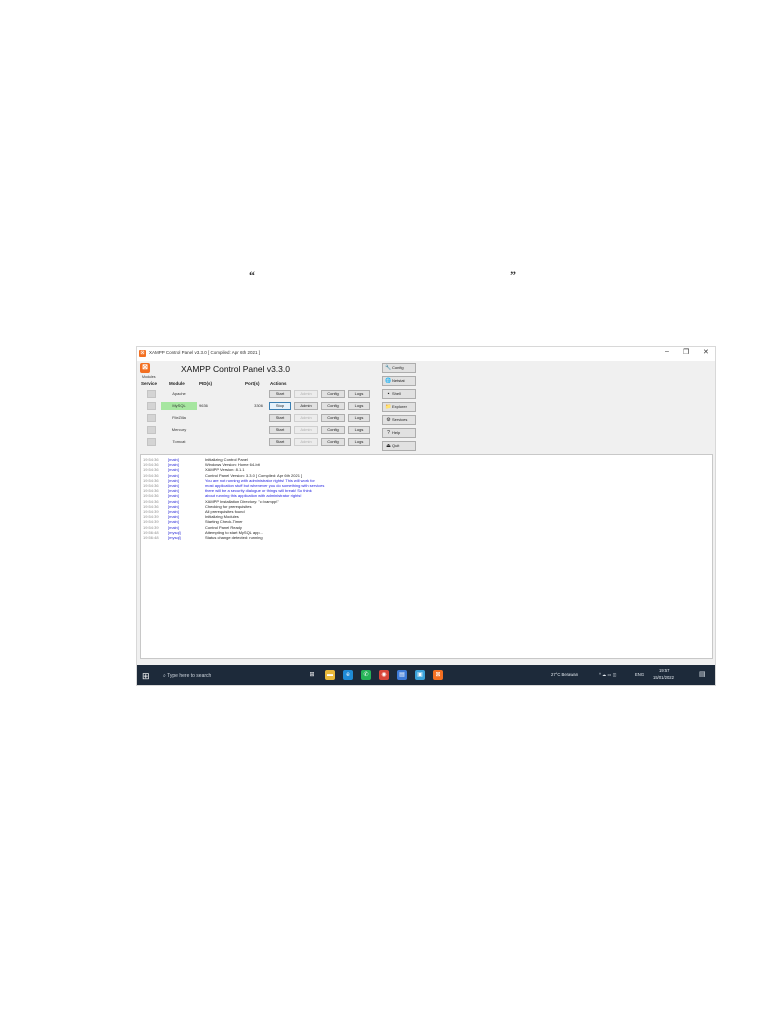 The image size is (768, 1024). What do you see at coordinates (234, 537) in the screenshot?
I see `log-text: Status change detected: running` at bounding box center [234, 537].